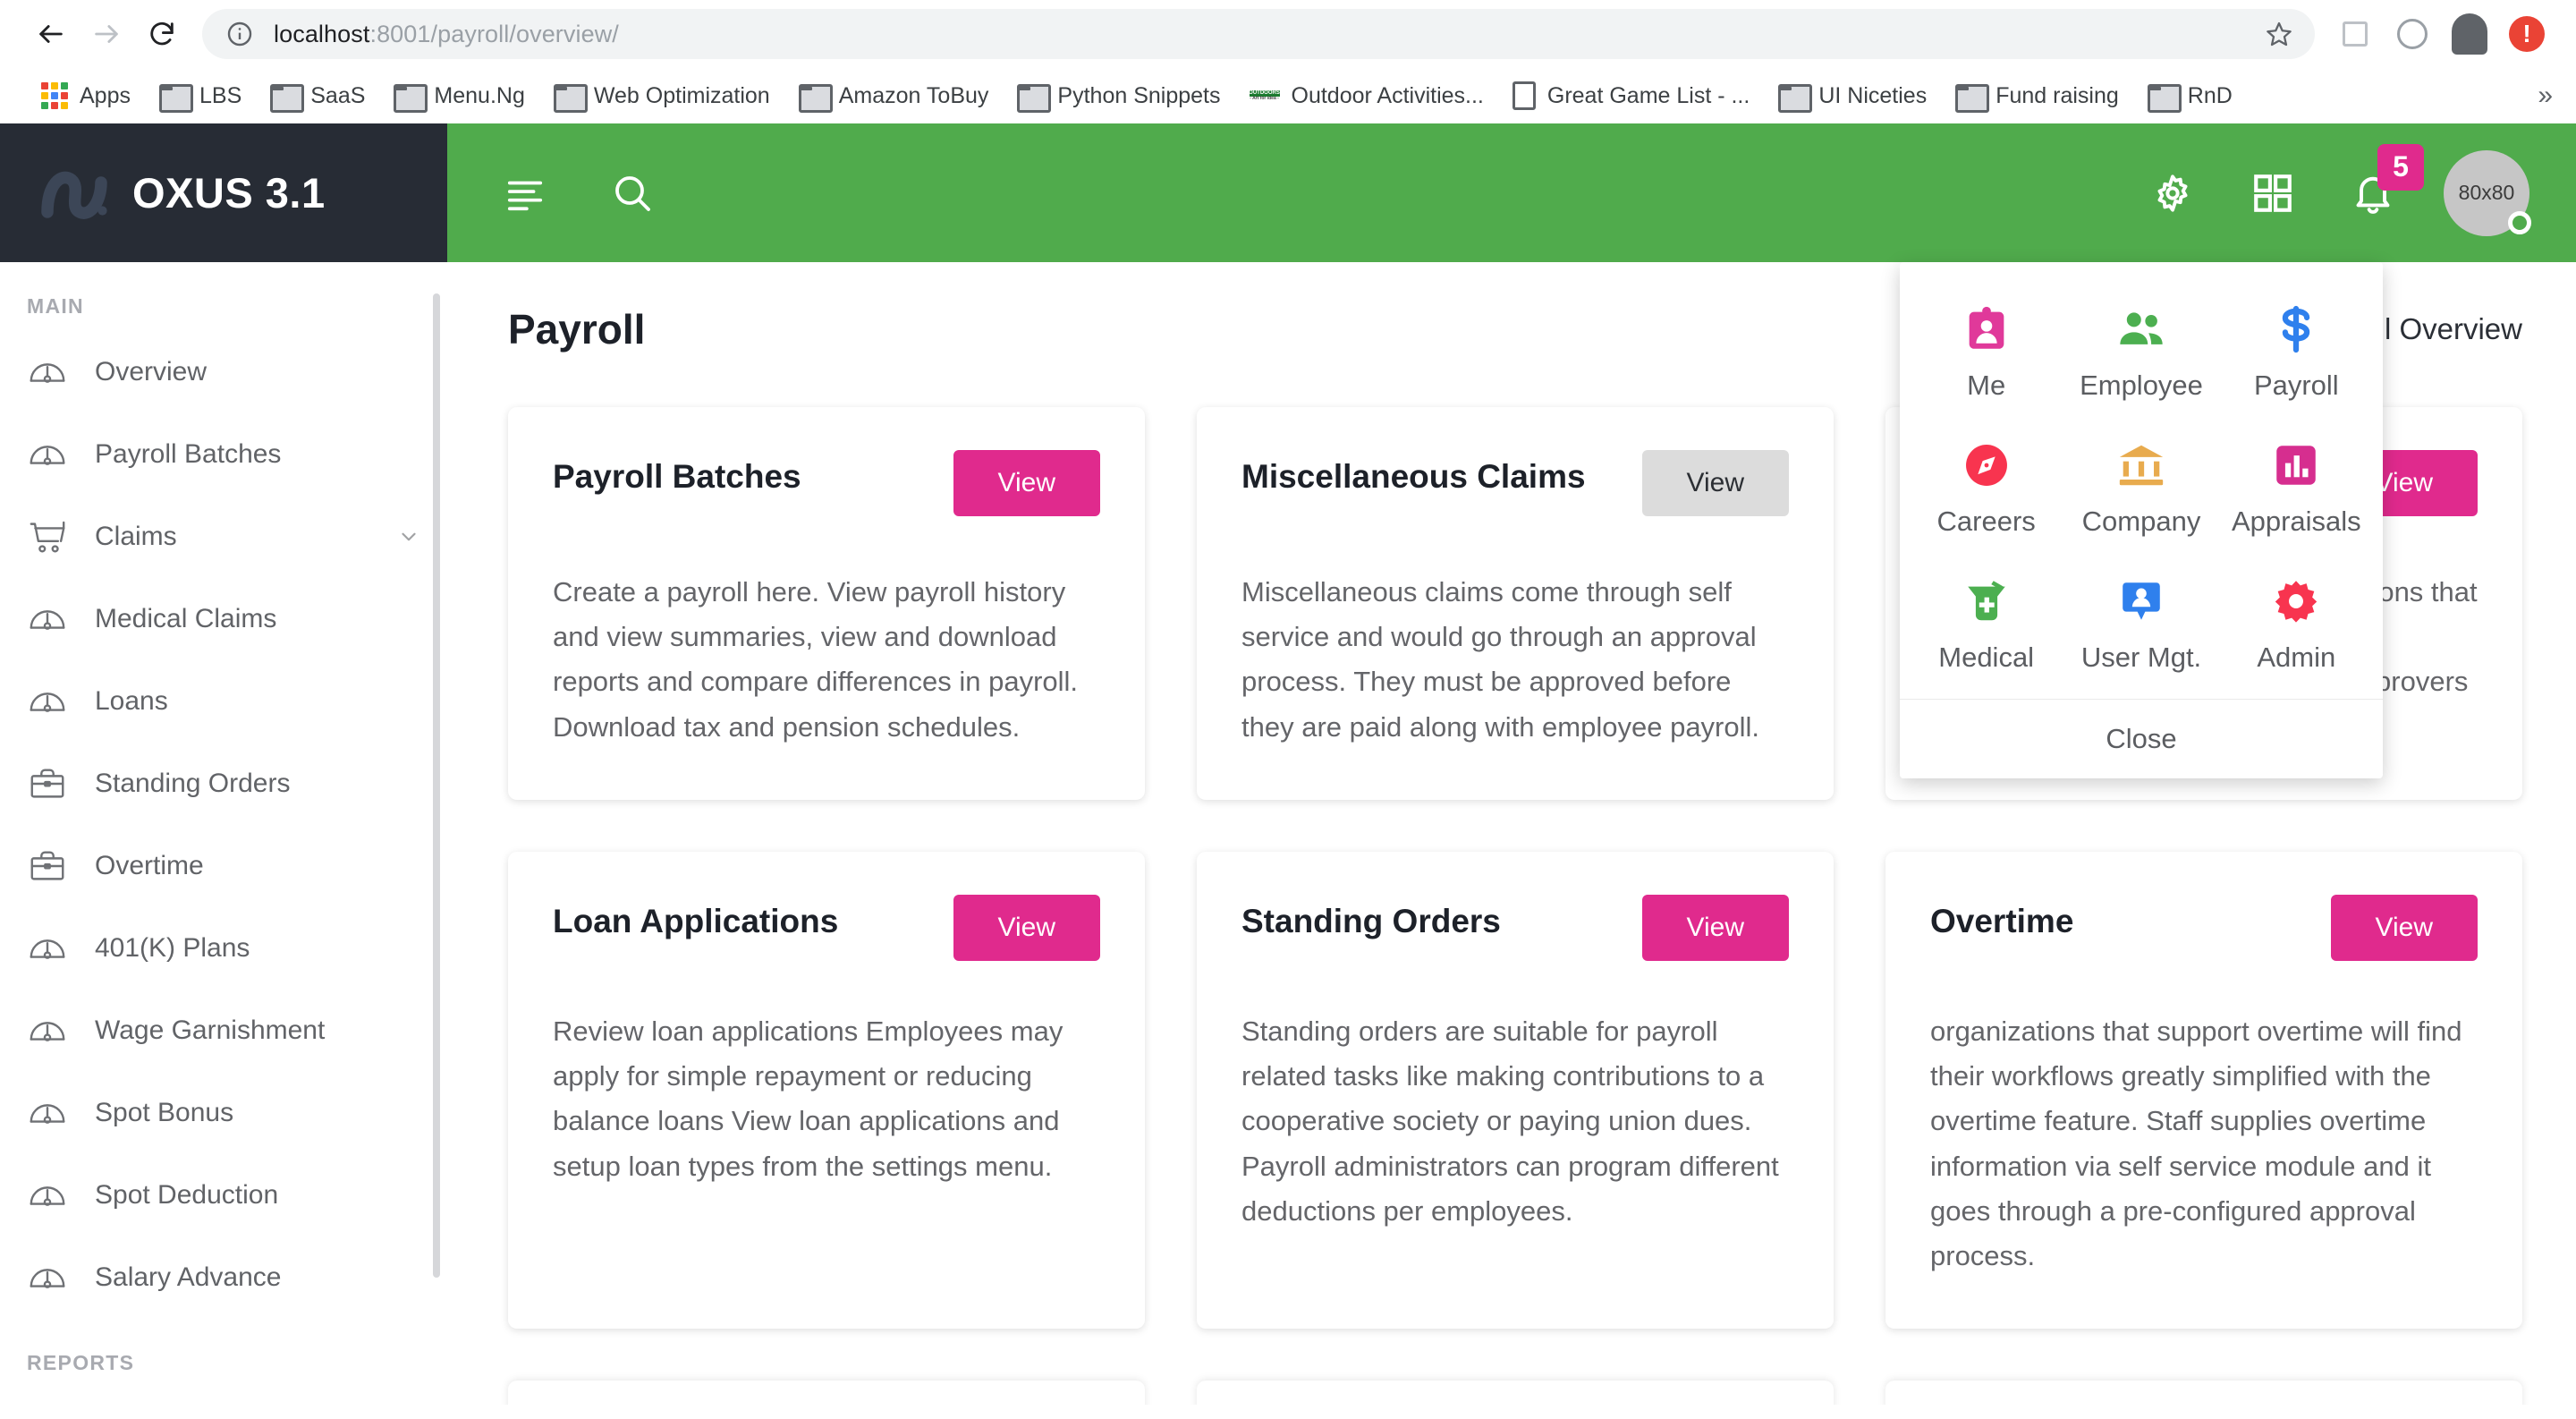 The width and height of the screenshot is (2576, 1419). I want to click on sidebar-item-label: Overview, so click(151, 372).